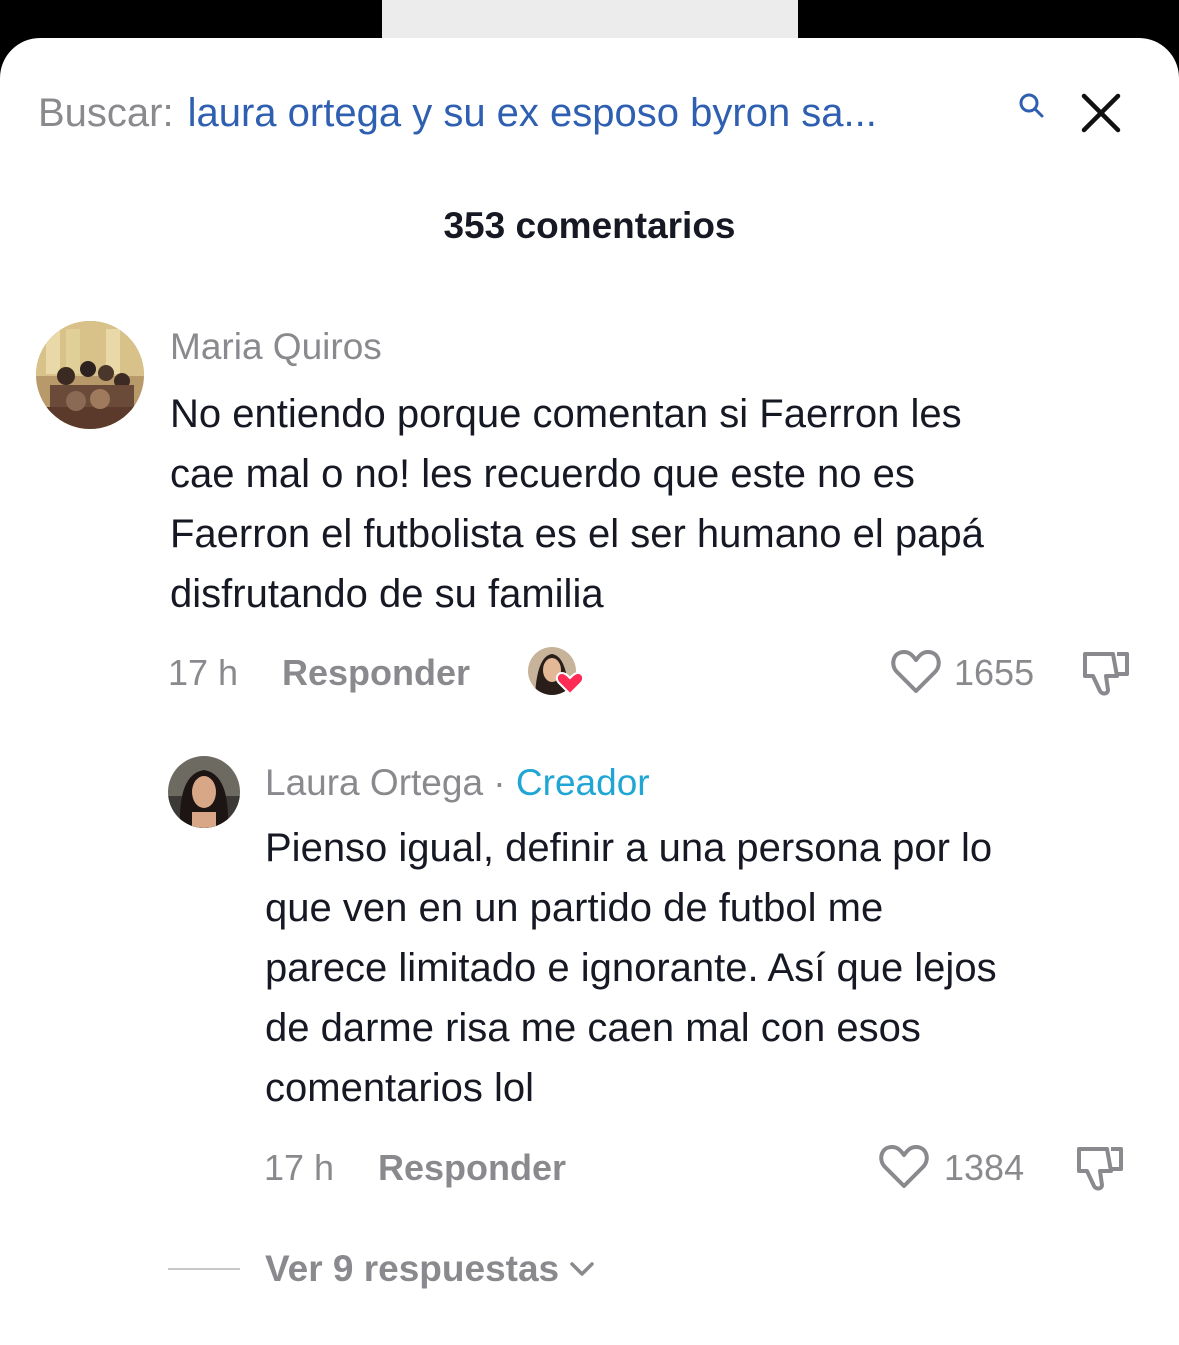 This screenshot has height=1345, width=1179. I want to click on comment-line: disfrutando de su familia, so click(387, 594).